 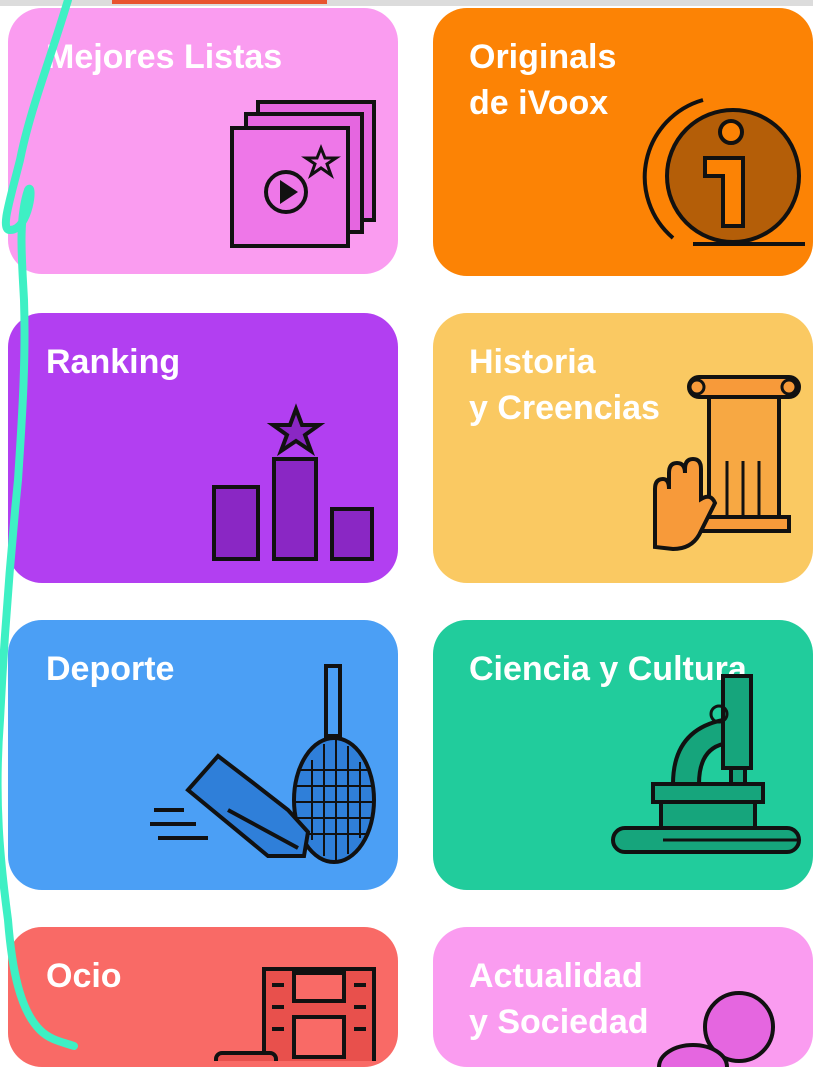 I want to click on category-card-ocio: Ocio, so click(x=203, y=997).